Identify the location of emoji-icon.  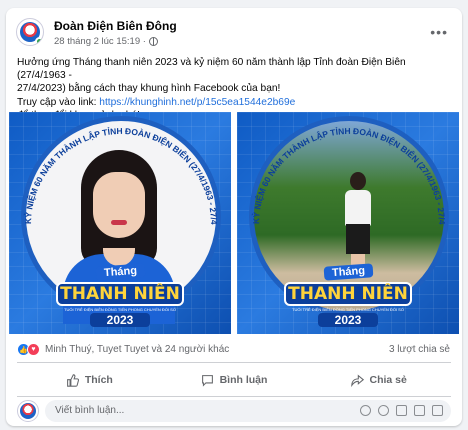
(383, 410).